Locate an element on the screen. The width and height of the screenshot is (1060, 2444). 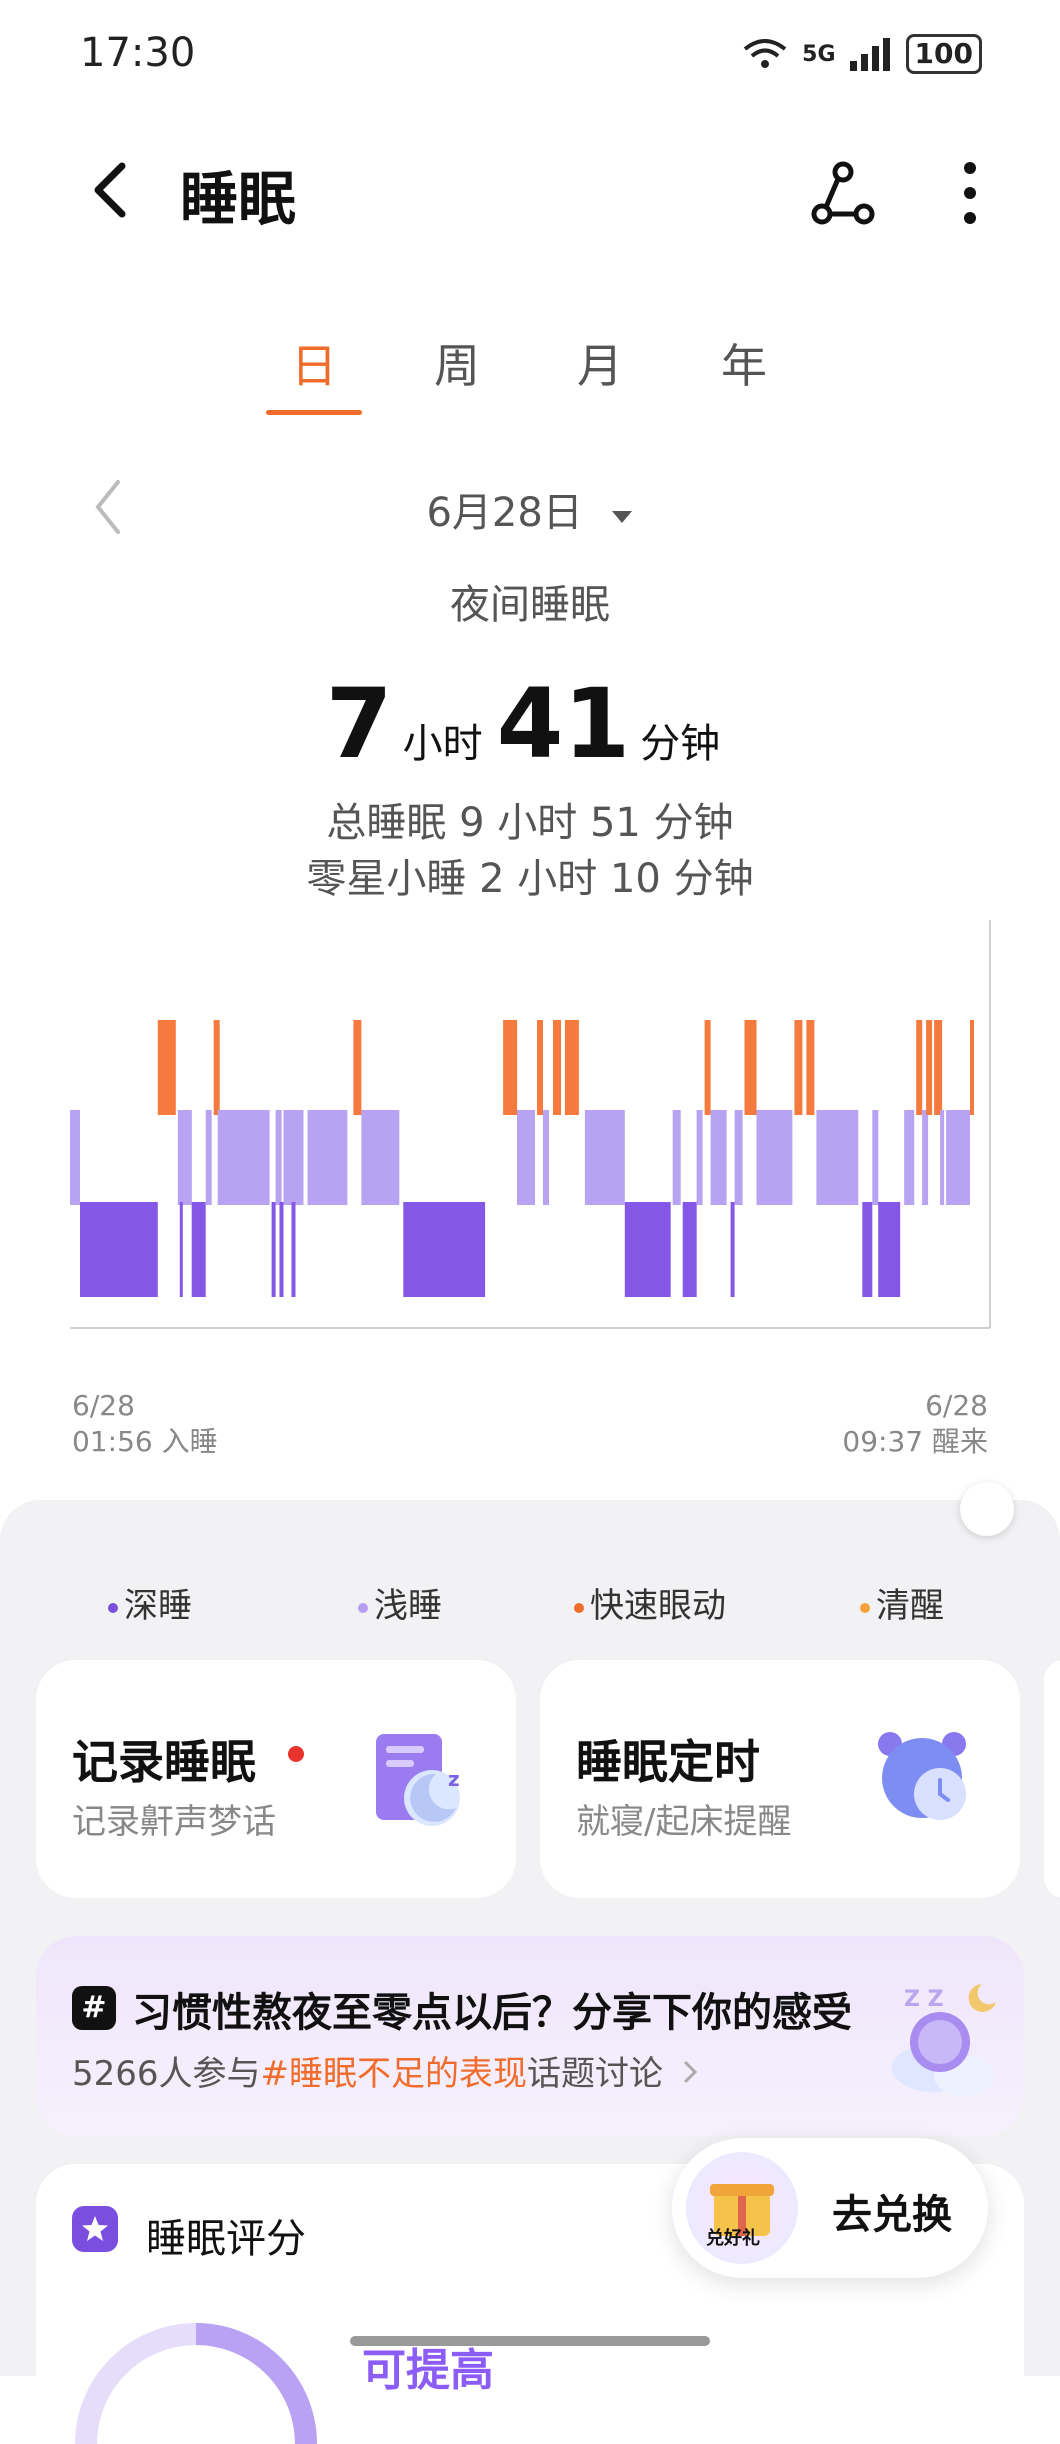
legend-label: 快速眼动 is located at coordinates (658, 1606).